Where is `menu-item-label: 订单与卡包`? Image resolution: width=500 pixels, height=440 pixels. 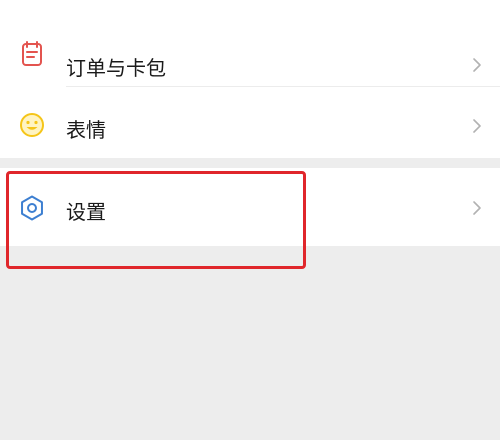
menu-item-label: 订单与卡包 is located at coordinates (116, 68).